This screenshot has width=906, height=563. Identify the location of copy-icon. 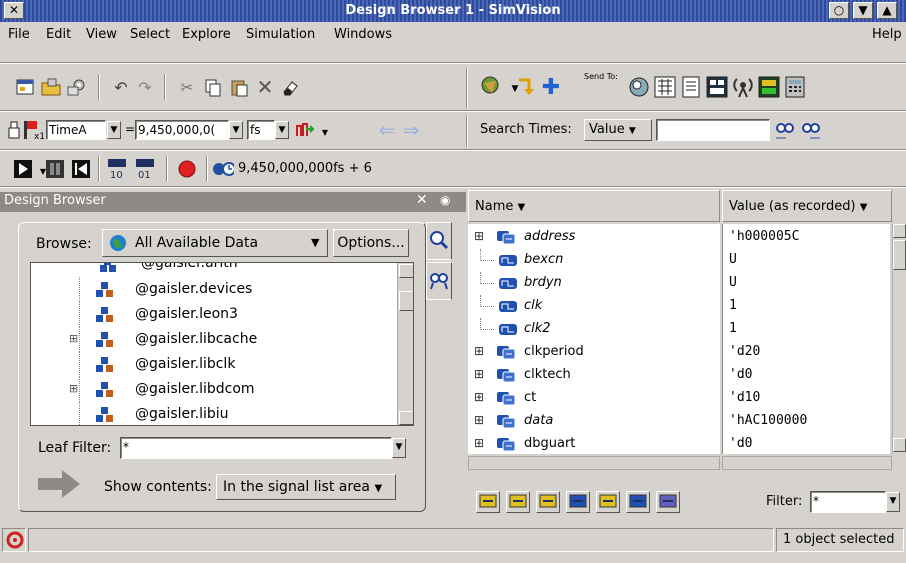
(213, 87).